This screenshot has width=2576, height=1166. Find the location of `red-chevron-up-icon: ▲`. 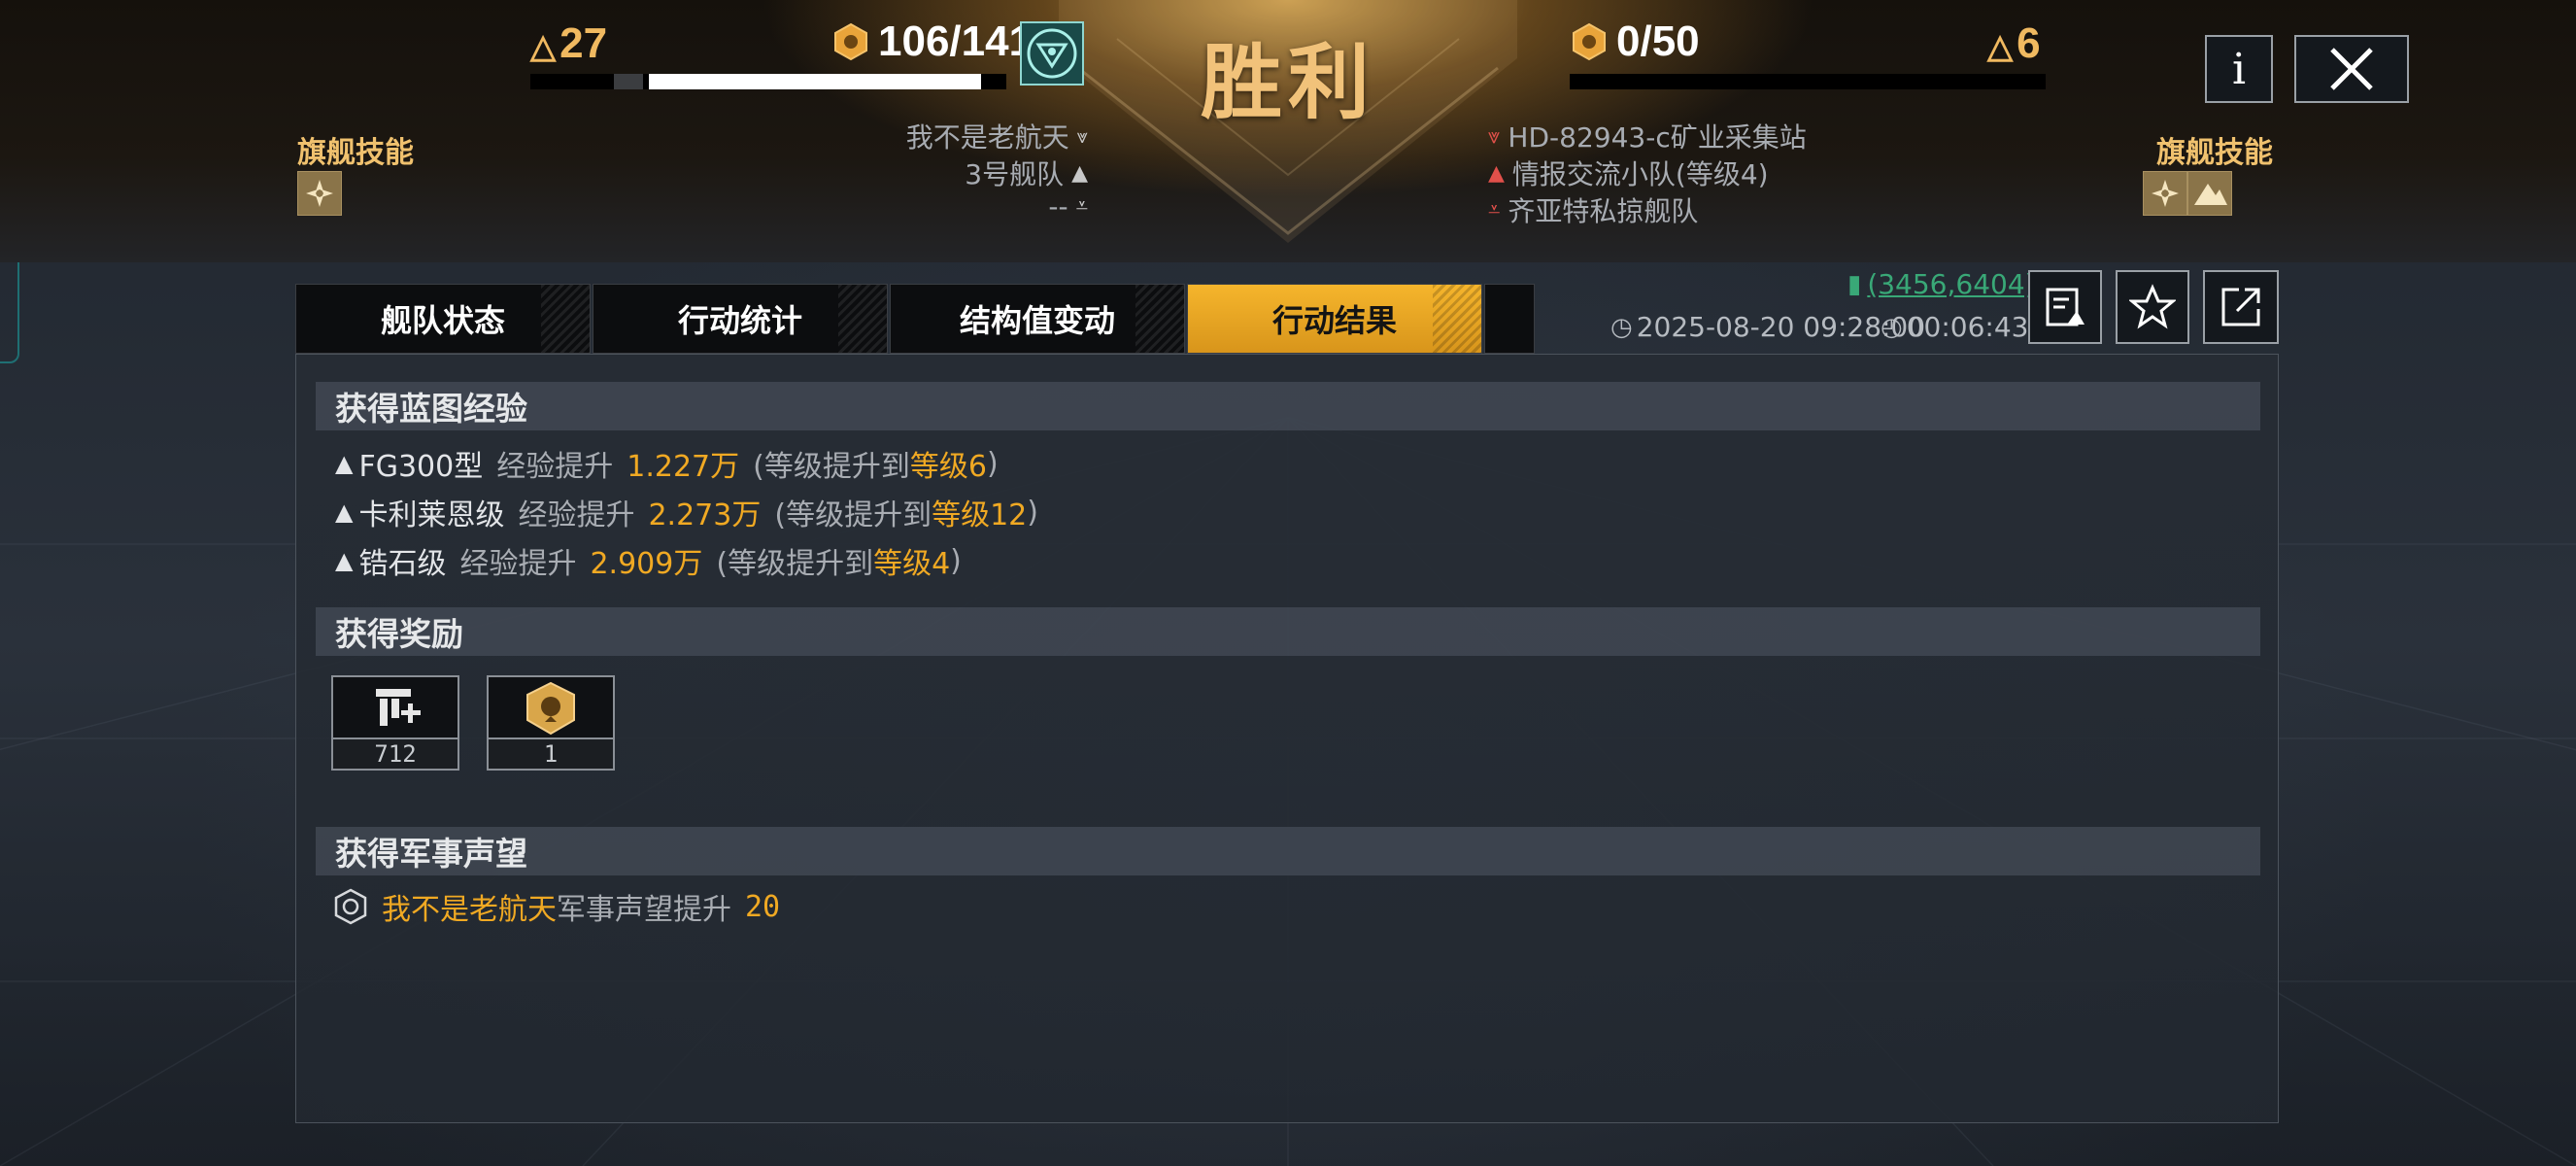

red-chevron-up-icon: ▲ is located at coordinates (1496, 173).